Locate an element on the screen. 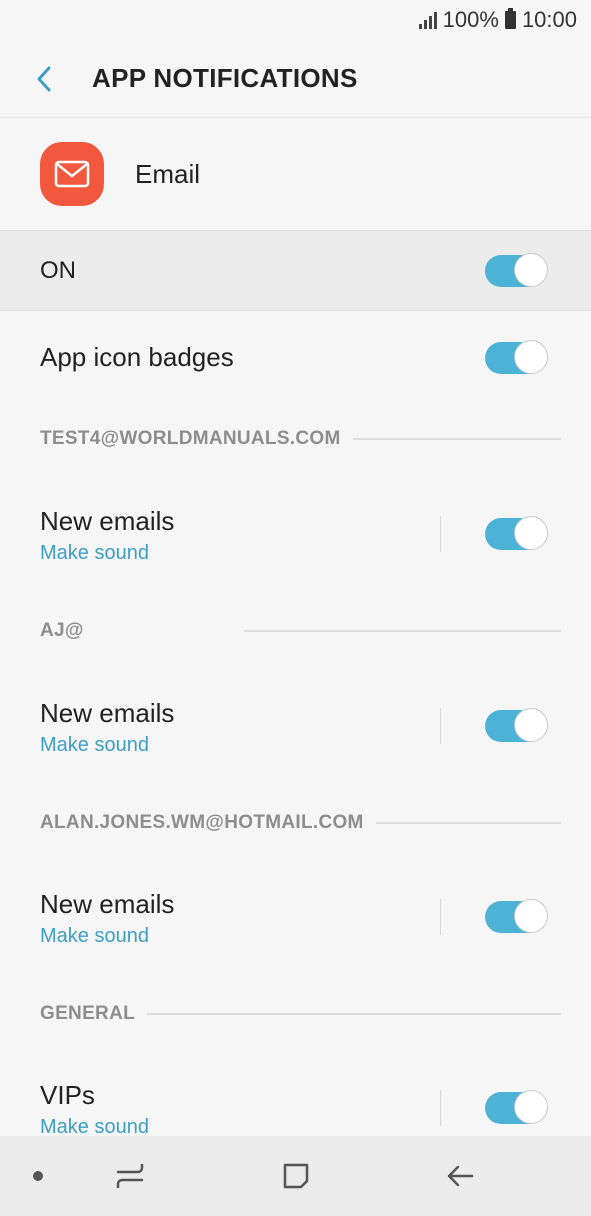 This screenshot has width=591, height=1216. dot-icon is located at coordinates (38, 1176).